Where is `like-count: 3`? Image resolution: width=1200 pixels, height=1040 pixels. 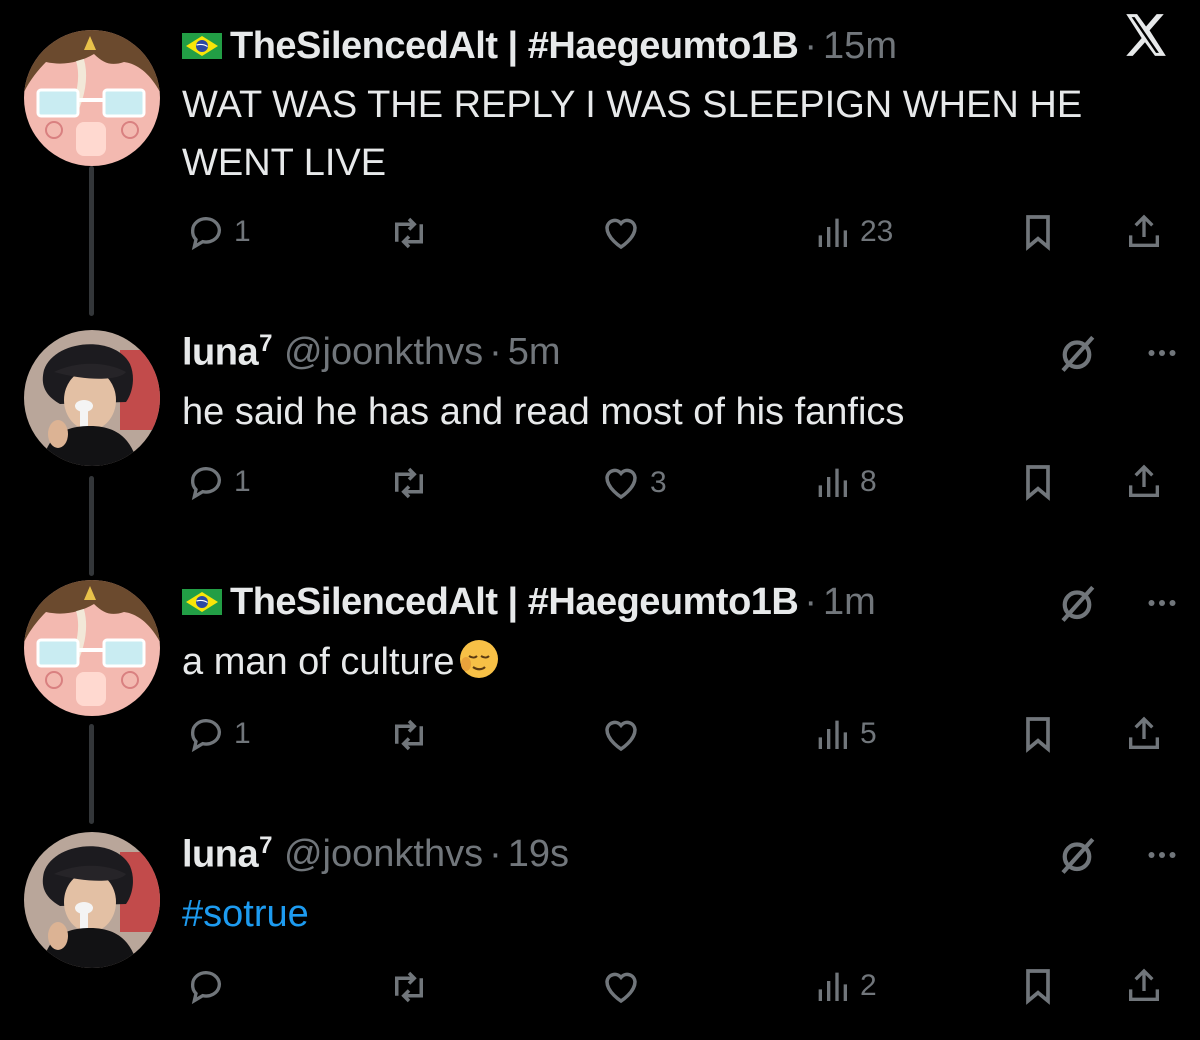
like-count: 3 is located at coordinates (658, 482).